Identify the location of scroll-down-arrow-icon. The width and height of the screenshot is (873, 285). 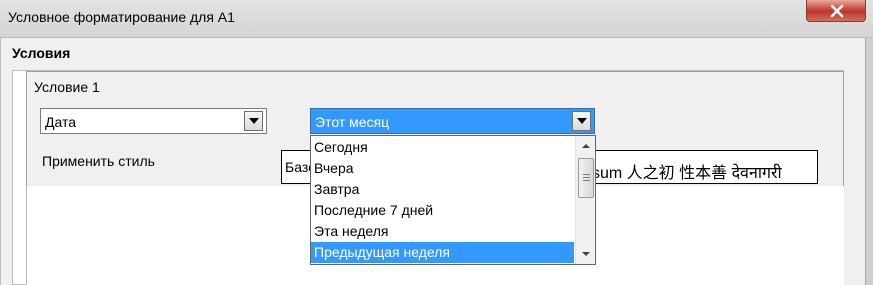
(586, 254).